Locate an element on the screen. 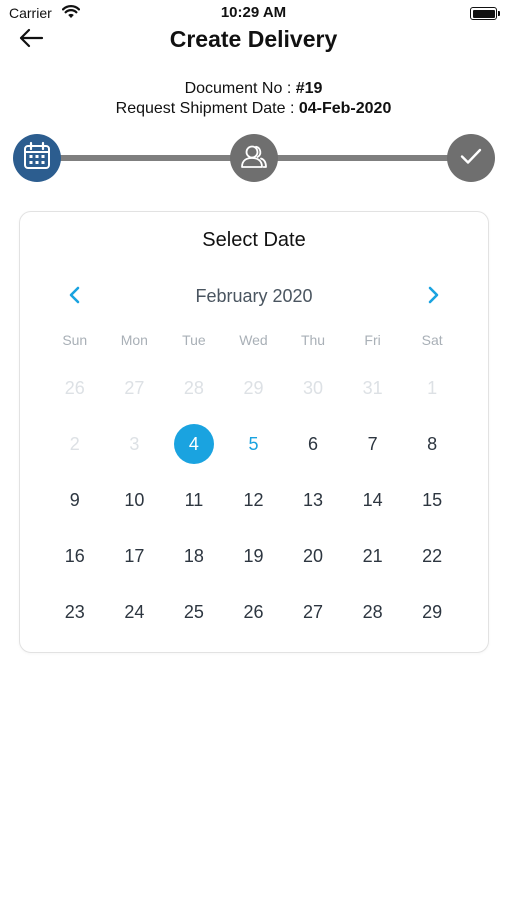 The image size is (507, 900). status-time: 10:29 AM is located at coordinates (253, 12).